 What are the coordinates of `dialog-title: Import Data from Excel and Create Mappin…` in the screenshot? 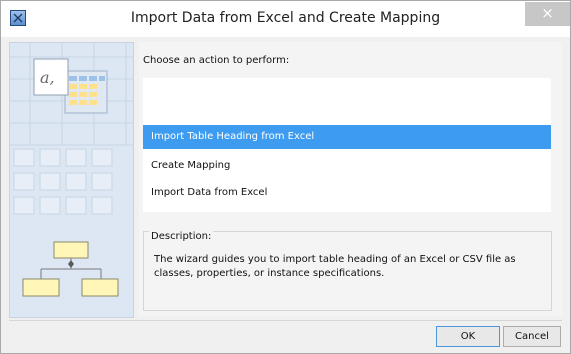 It's located at (285, 18).